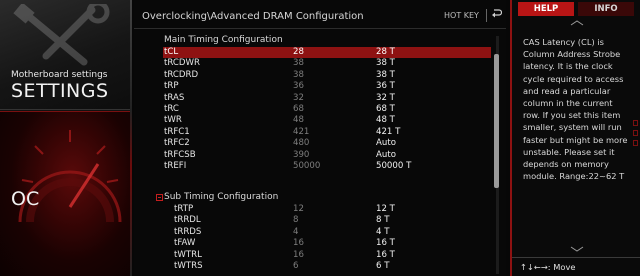 The image size is (640, 276). I want to click on timing-current-value: 50000, so click(307, 166).